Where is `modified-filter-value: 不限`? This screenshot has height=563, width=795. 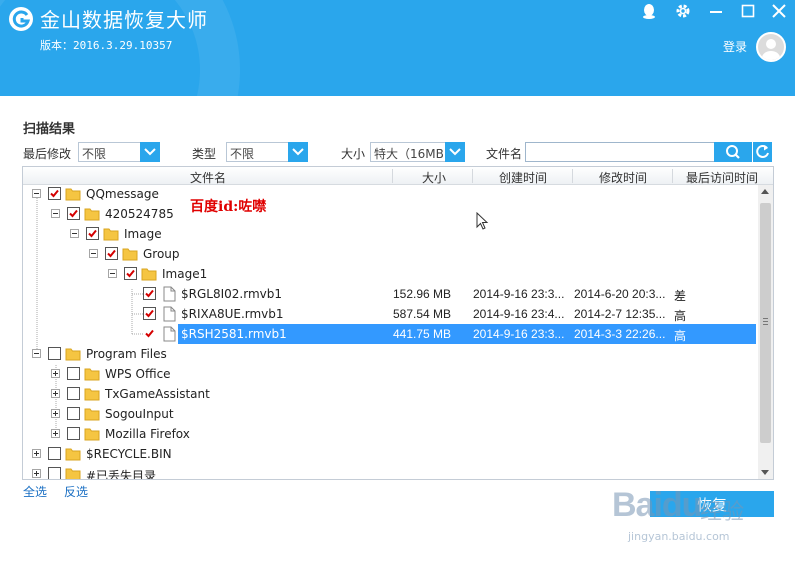 modified-filter-value: 不限 is located at coordinates (94, 154).